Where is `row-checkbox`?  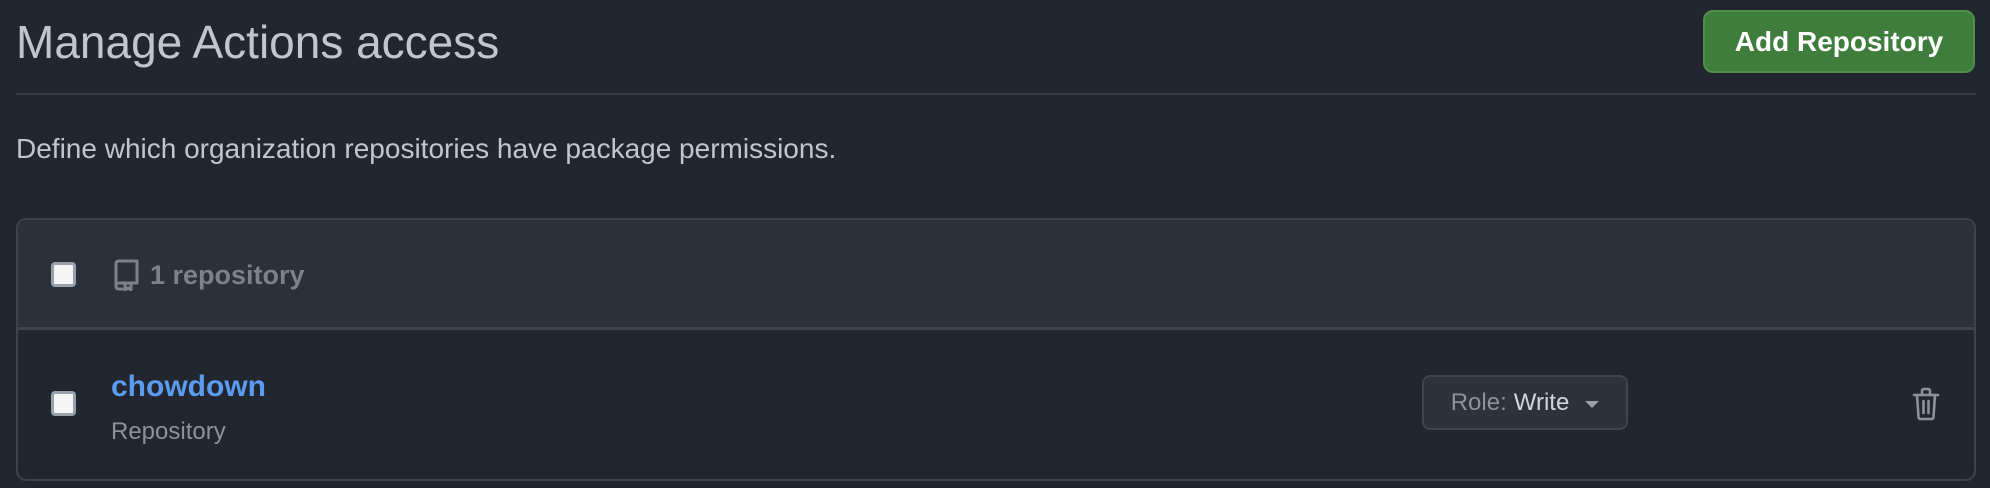 row-checkbox is located at coordinates (63, 403).